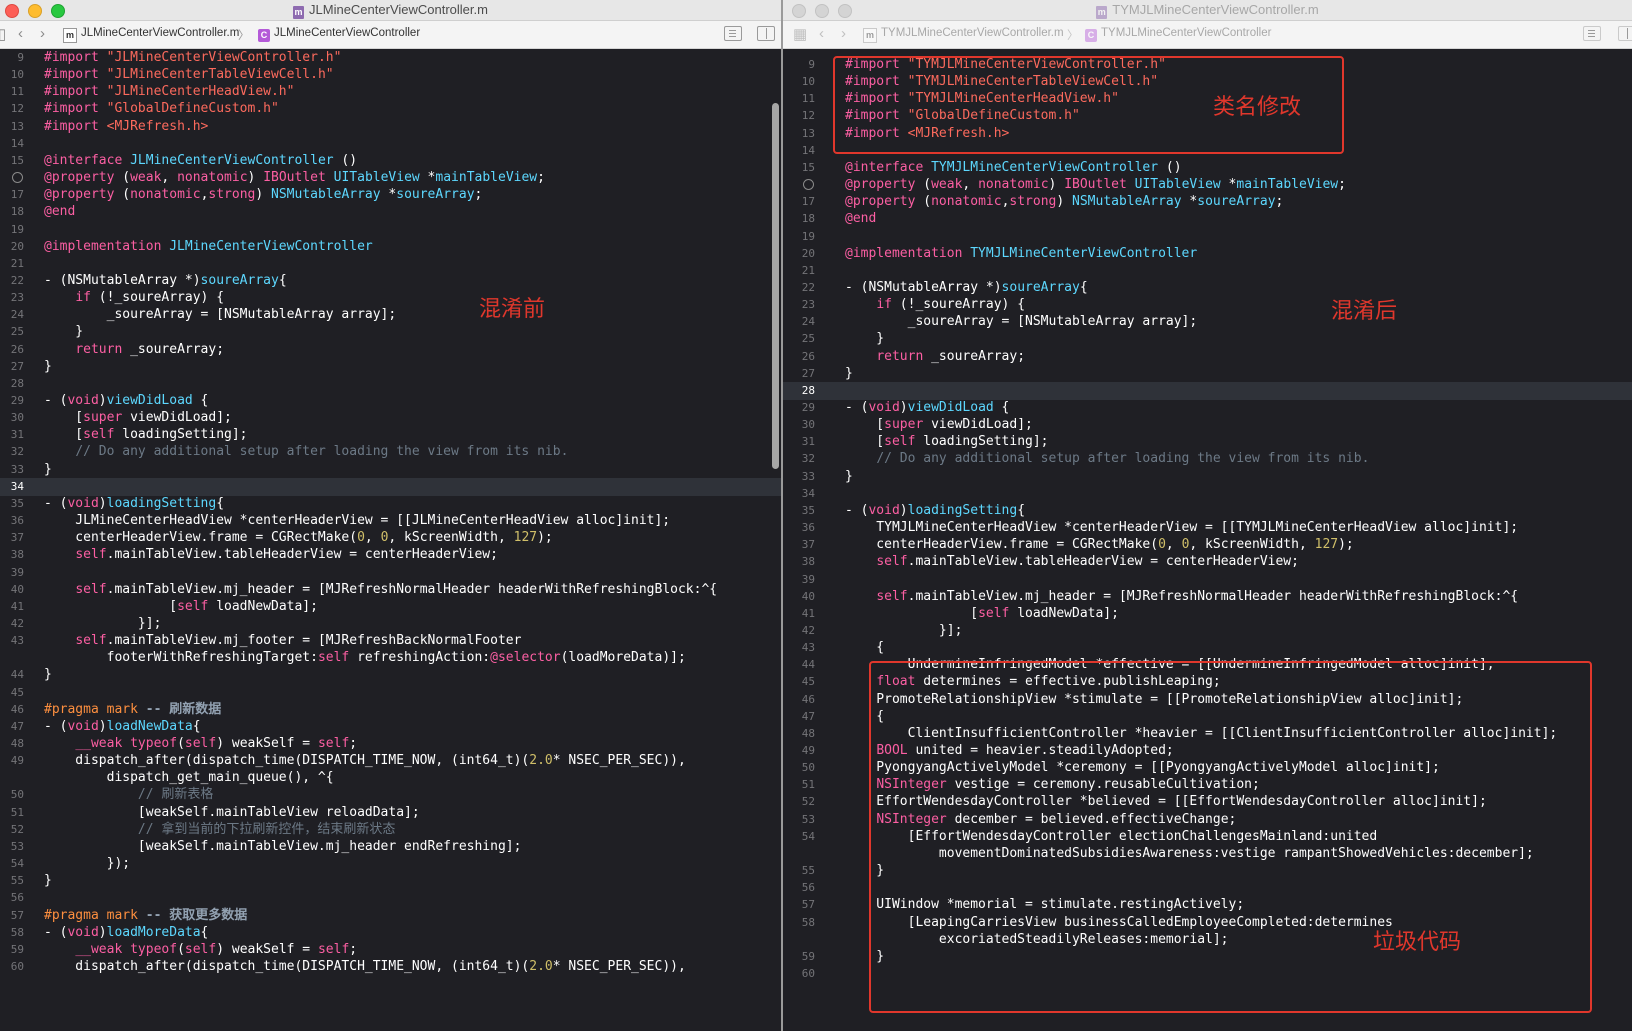 The image size is (1632, 1031). What do you see at coordinates (3, 34) in the screenshot?
I see `related-items-icon: ▯` at bounding box center [3, 34].